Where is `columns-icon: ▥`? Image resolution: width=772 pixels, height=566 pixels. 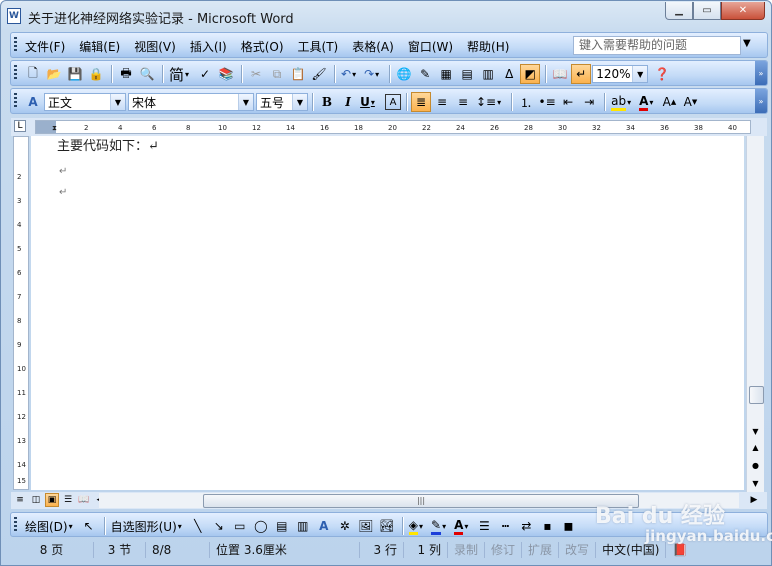 columns-icon: ▥ is located at coordinates (488, 74).